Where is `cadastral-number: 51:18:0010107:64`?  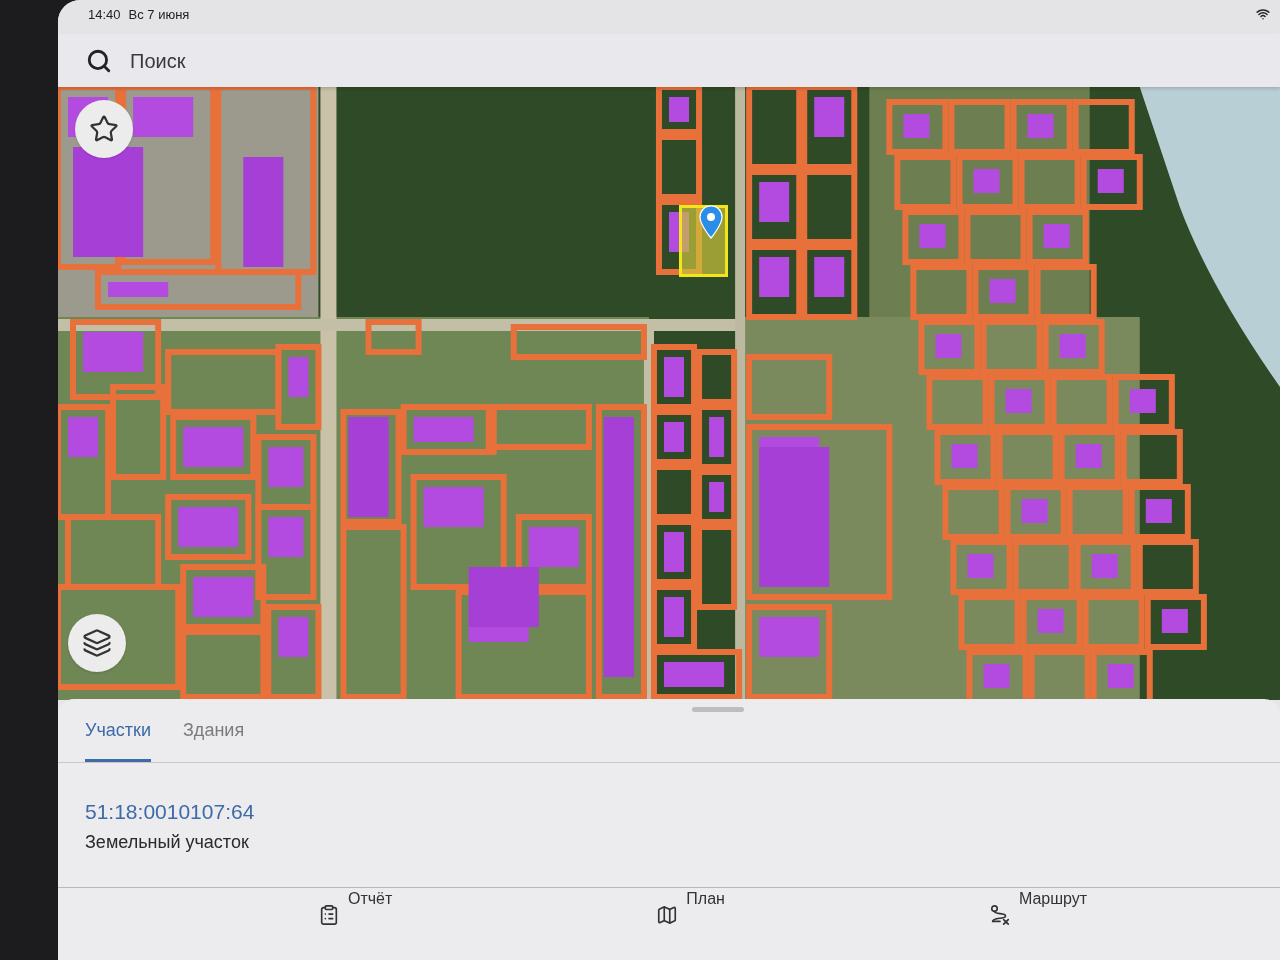
cadastral-number: 51:18:0010107:64 is located at coordinates (170, 812).